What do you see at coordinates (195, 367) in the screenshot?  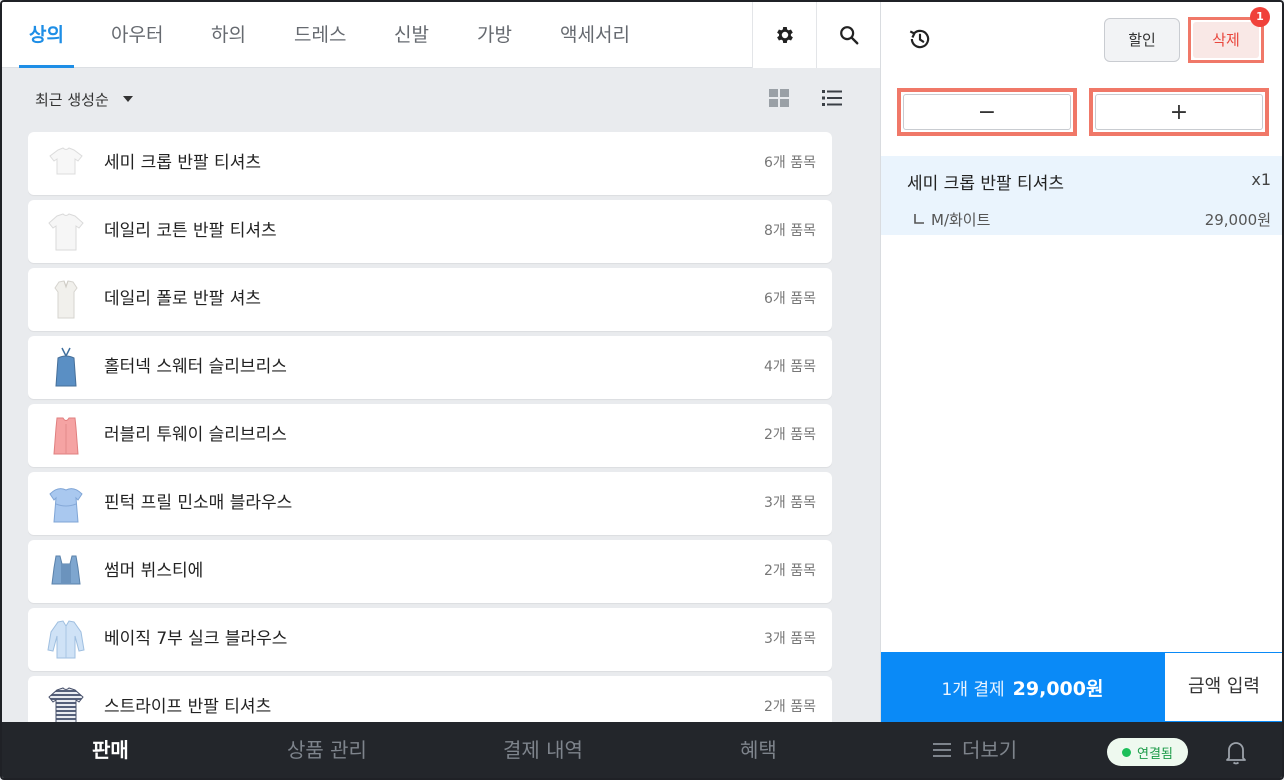 I see `product-name: 홀터넥 스웨터 슬리브리스` at bounding box center [195, 367].